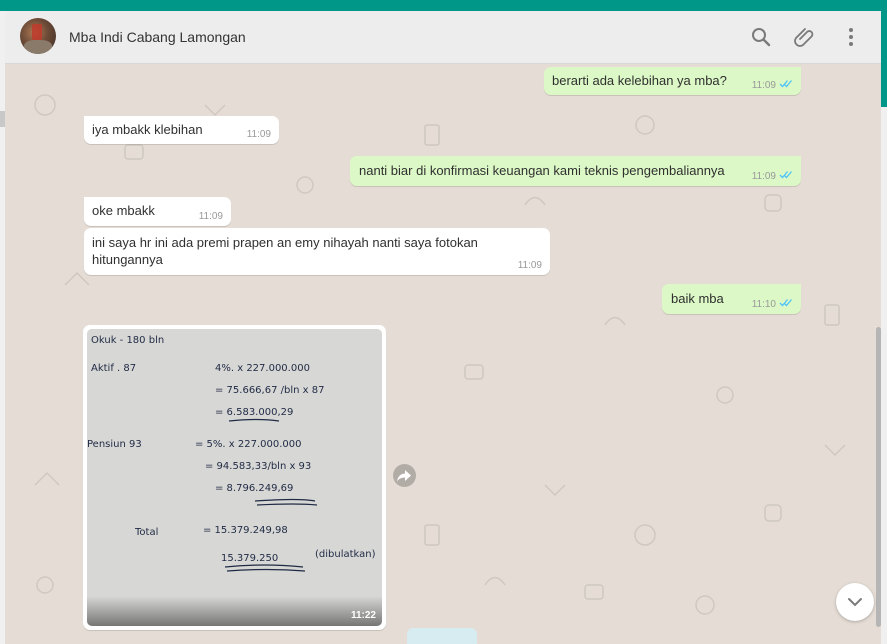  I want to click on message-text: baik mba, so click(697, 298).